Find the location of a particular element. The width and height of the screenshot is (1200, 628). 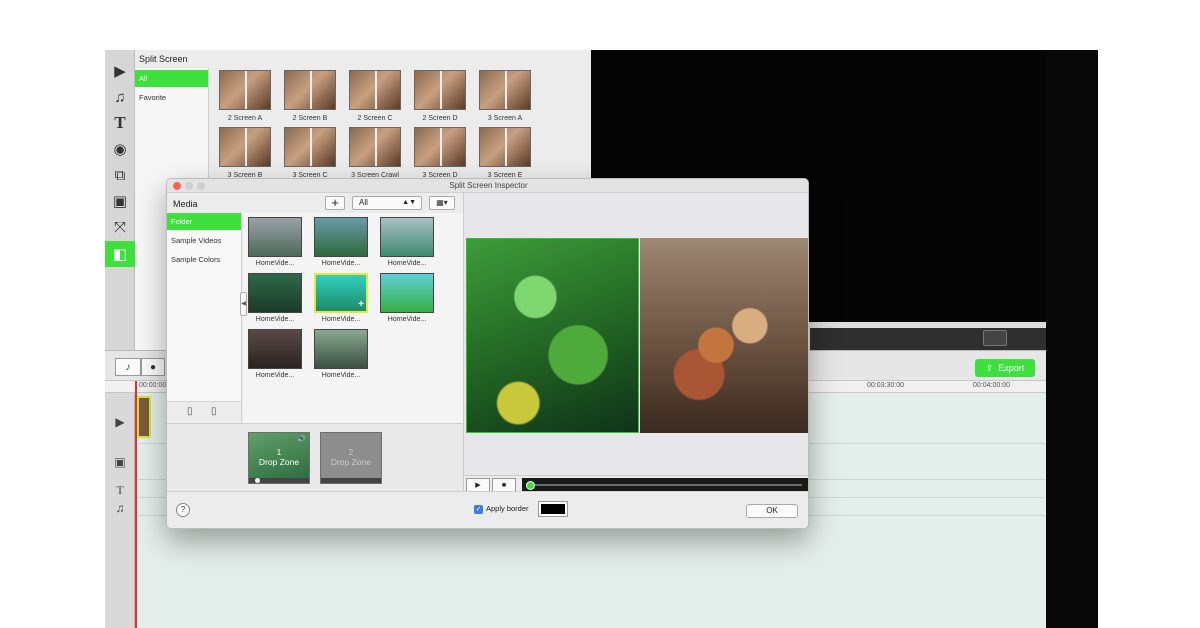

split-preset-2-screen-d: 2 Screen D is located at coordinates (440, 98).